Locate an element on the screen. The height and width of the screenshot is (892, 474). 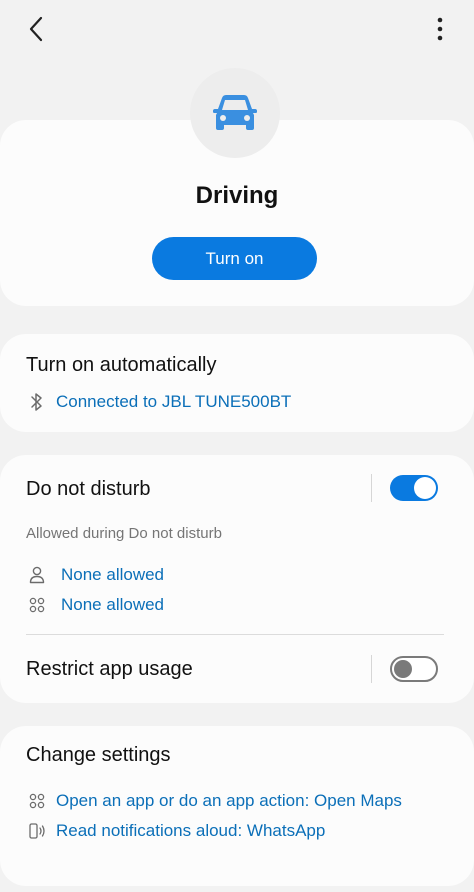
people-allowed-text: None allowed is located at coordinates (113, 574).